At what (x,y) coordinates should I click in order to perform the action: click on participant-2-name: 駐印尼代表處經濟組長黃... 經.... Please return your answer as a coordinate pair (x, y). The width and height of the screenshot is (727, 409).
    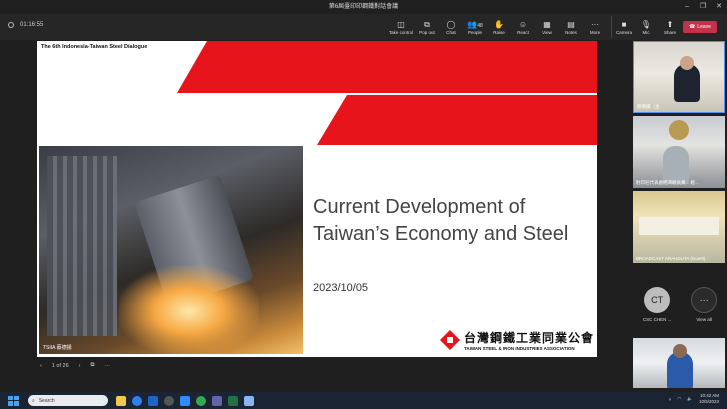
    Looking at the image, I should click on (667, 182).